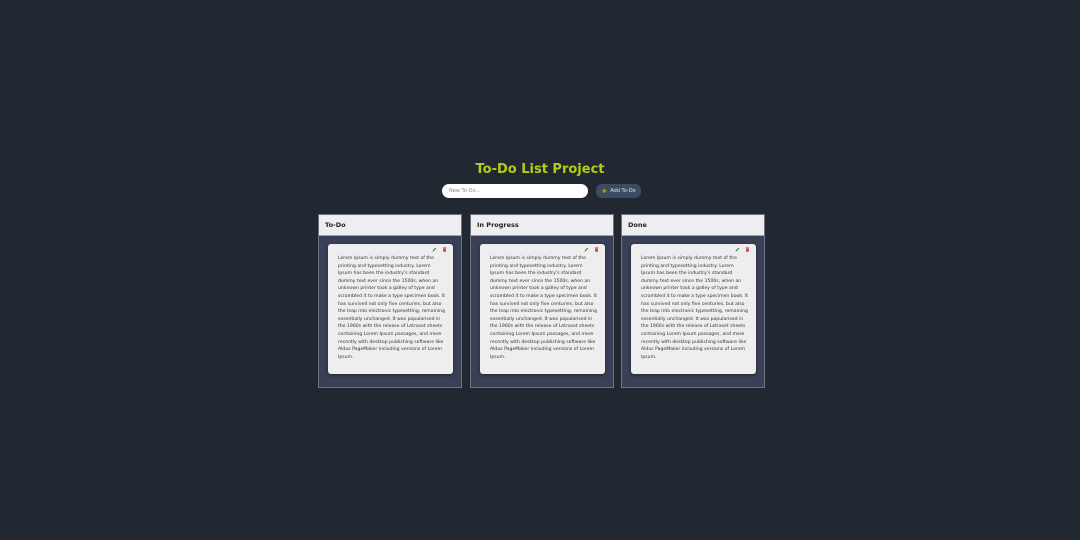 The height and width of the screenshot is (540, 1080). Describe the element at coordinates (390, 225) in the screenshot. I see `column-title: To-Do` at that location.